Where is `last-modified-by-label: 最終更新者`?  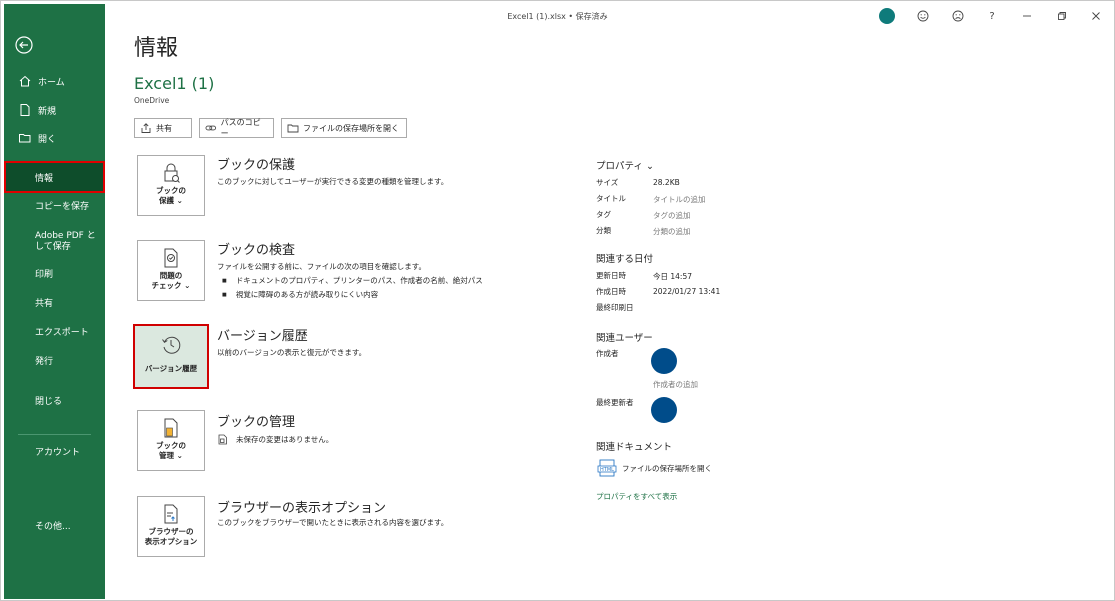
last-modified-by-label: 最終更新者 is located at coordinates (615, 402).